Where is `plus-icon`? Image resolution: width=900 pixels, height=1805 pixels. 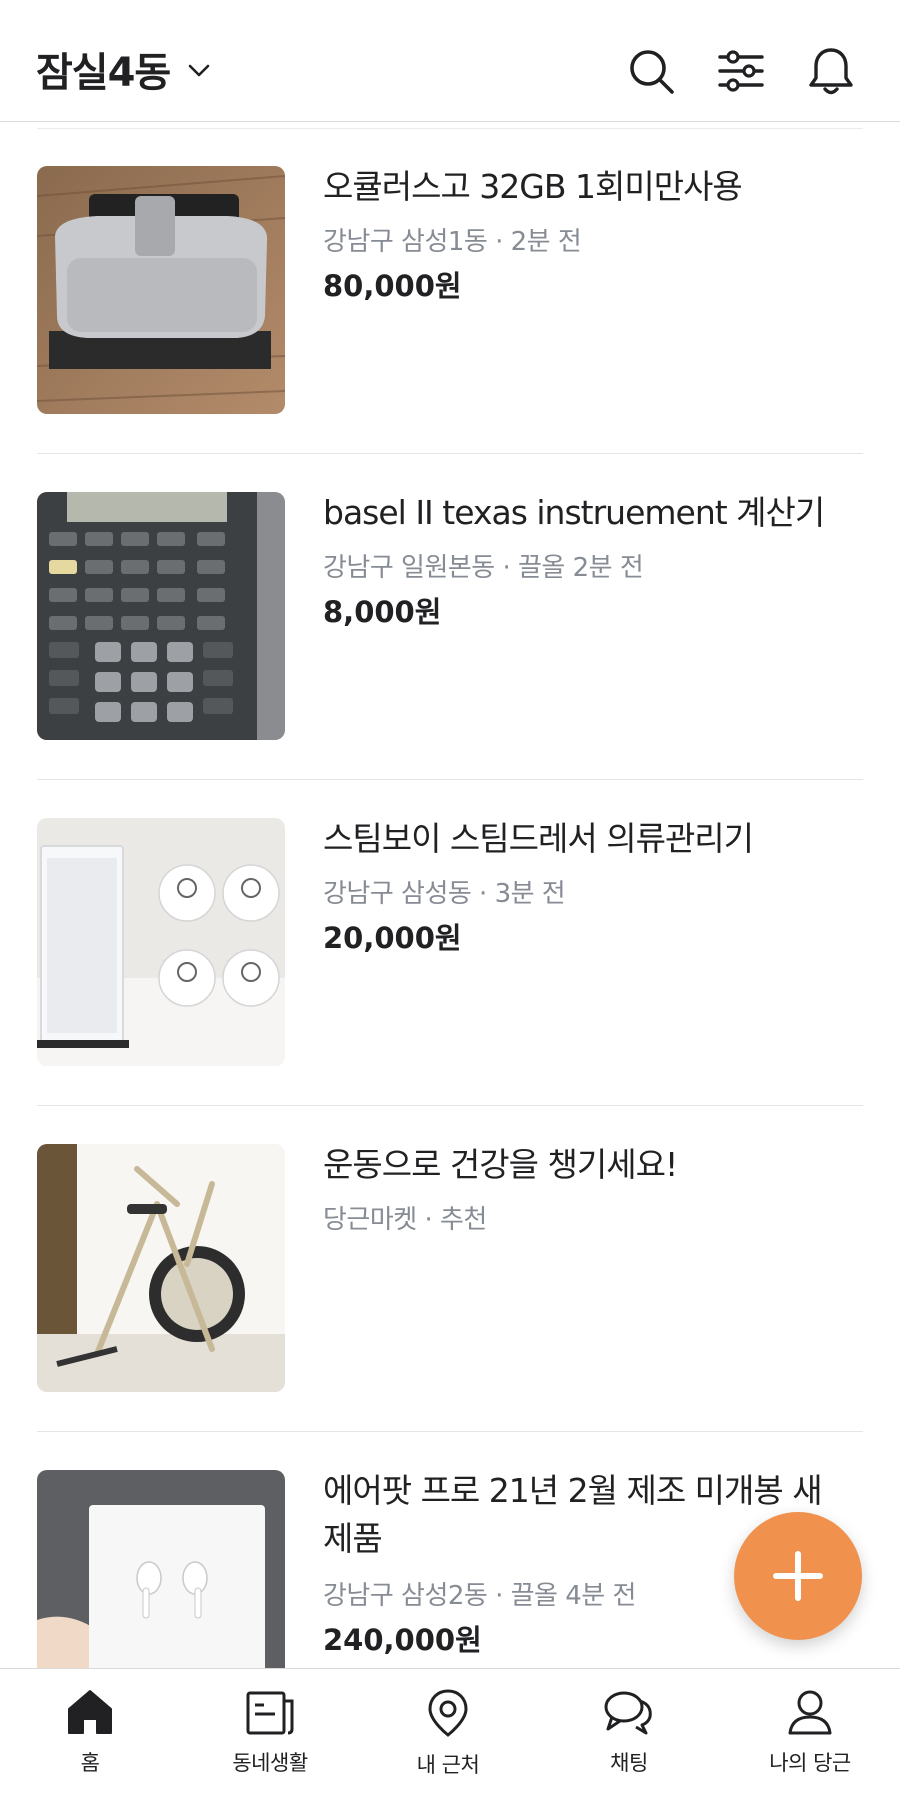 plus-icon is located at coordinates (798, 1576).